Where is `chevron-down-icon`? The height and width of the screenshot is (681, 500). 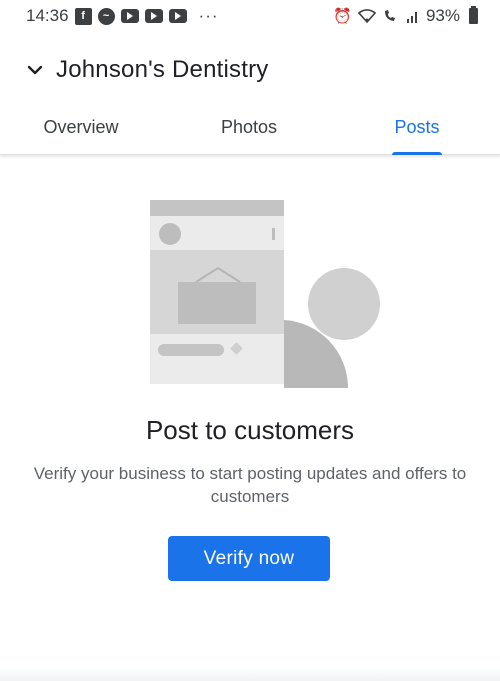
chevron-down-icon is located at coordinates (35, 70).